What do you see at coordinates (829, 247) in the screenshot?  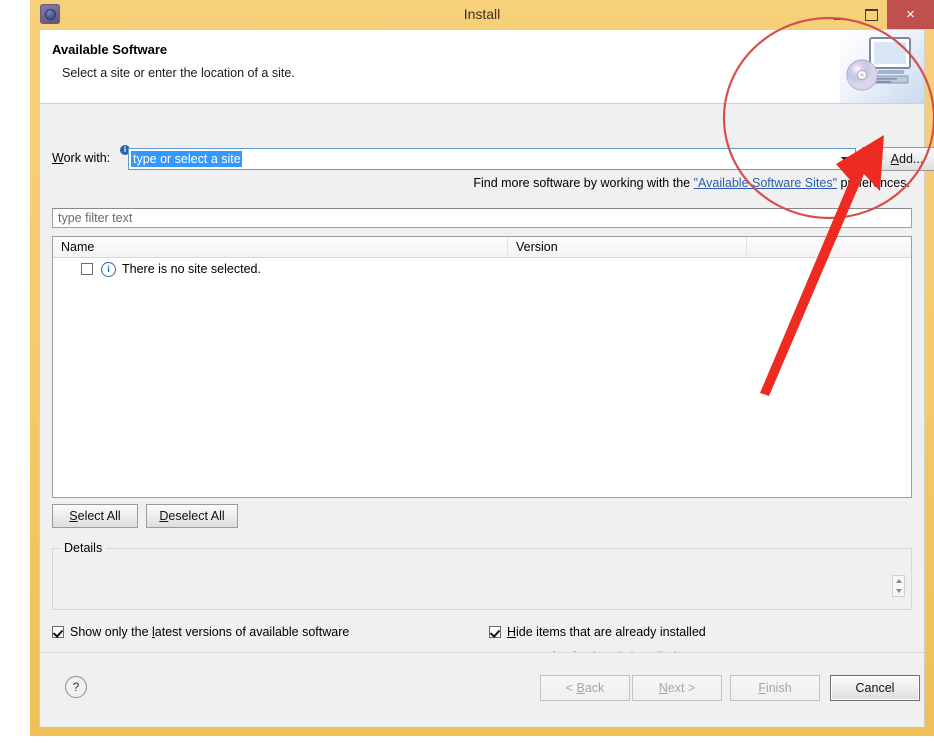 I see `column-header-blank` at bounding box center [829, 247].